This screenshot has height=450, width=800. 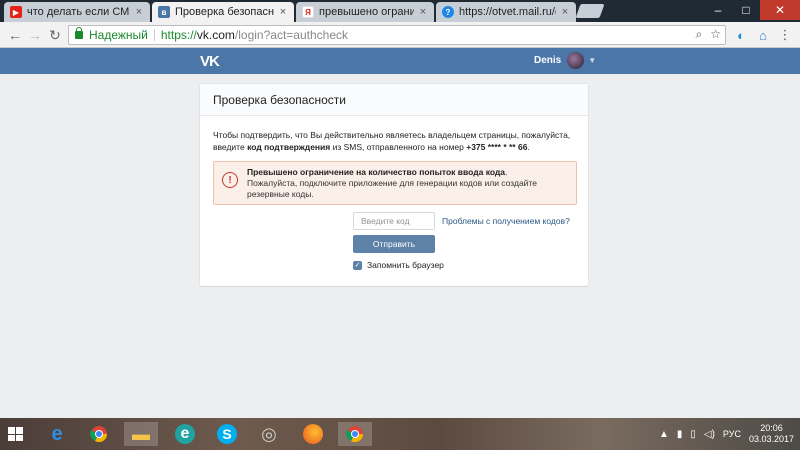 What do you see at coordinates (405, 265) in the screenshot?
I see `remember-label: Запомнить браузер` at bounding box center [405, 265].